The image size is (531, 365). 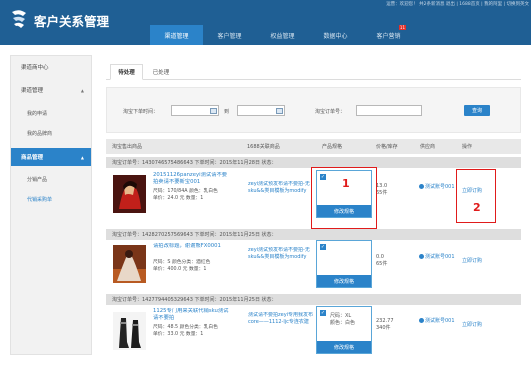 What do you see at coordinates (313, 110) in the screenshot?
I see `filter-panel: 淘宝下单时间： 到 淘宝订单号： 查询` at bounding box center [313, 110].